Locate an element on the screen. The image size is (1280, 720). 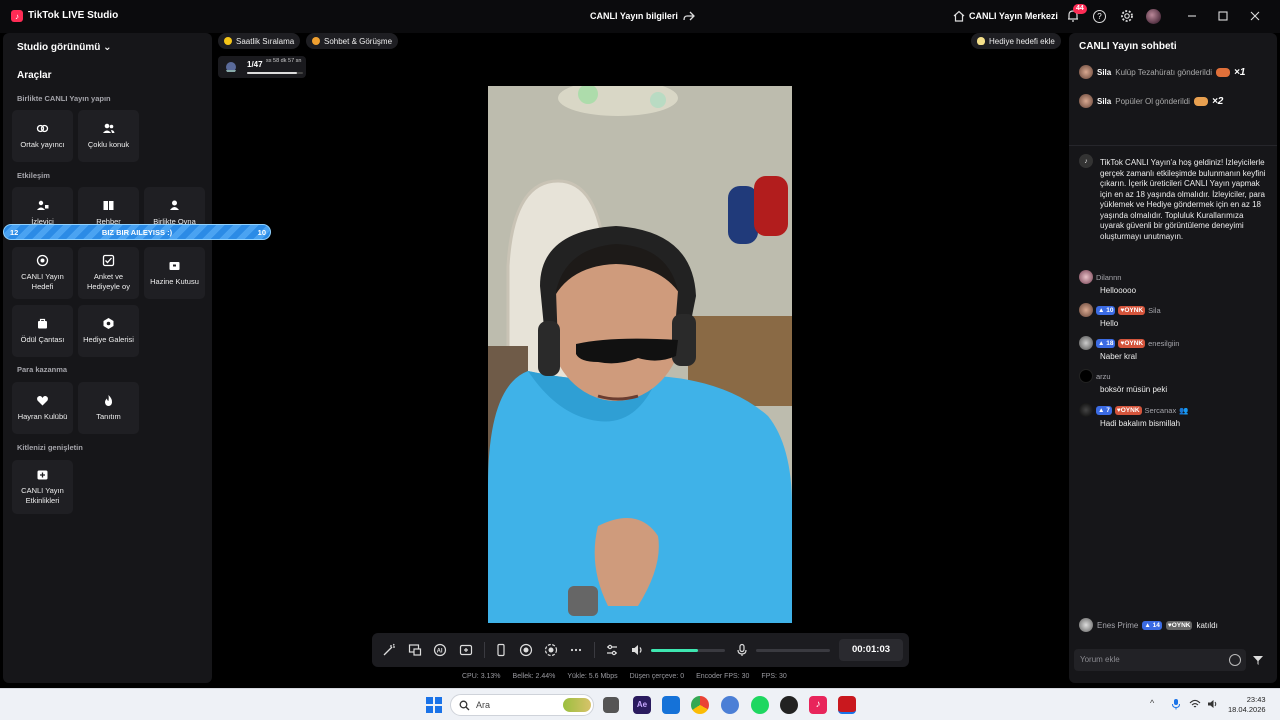
heart-icon is located at coordinates (42, 400).